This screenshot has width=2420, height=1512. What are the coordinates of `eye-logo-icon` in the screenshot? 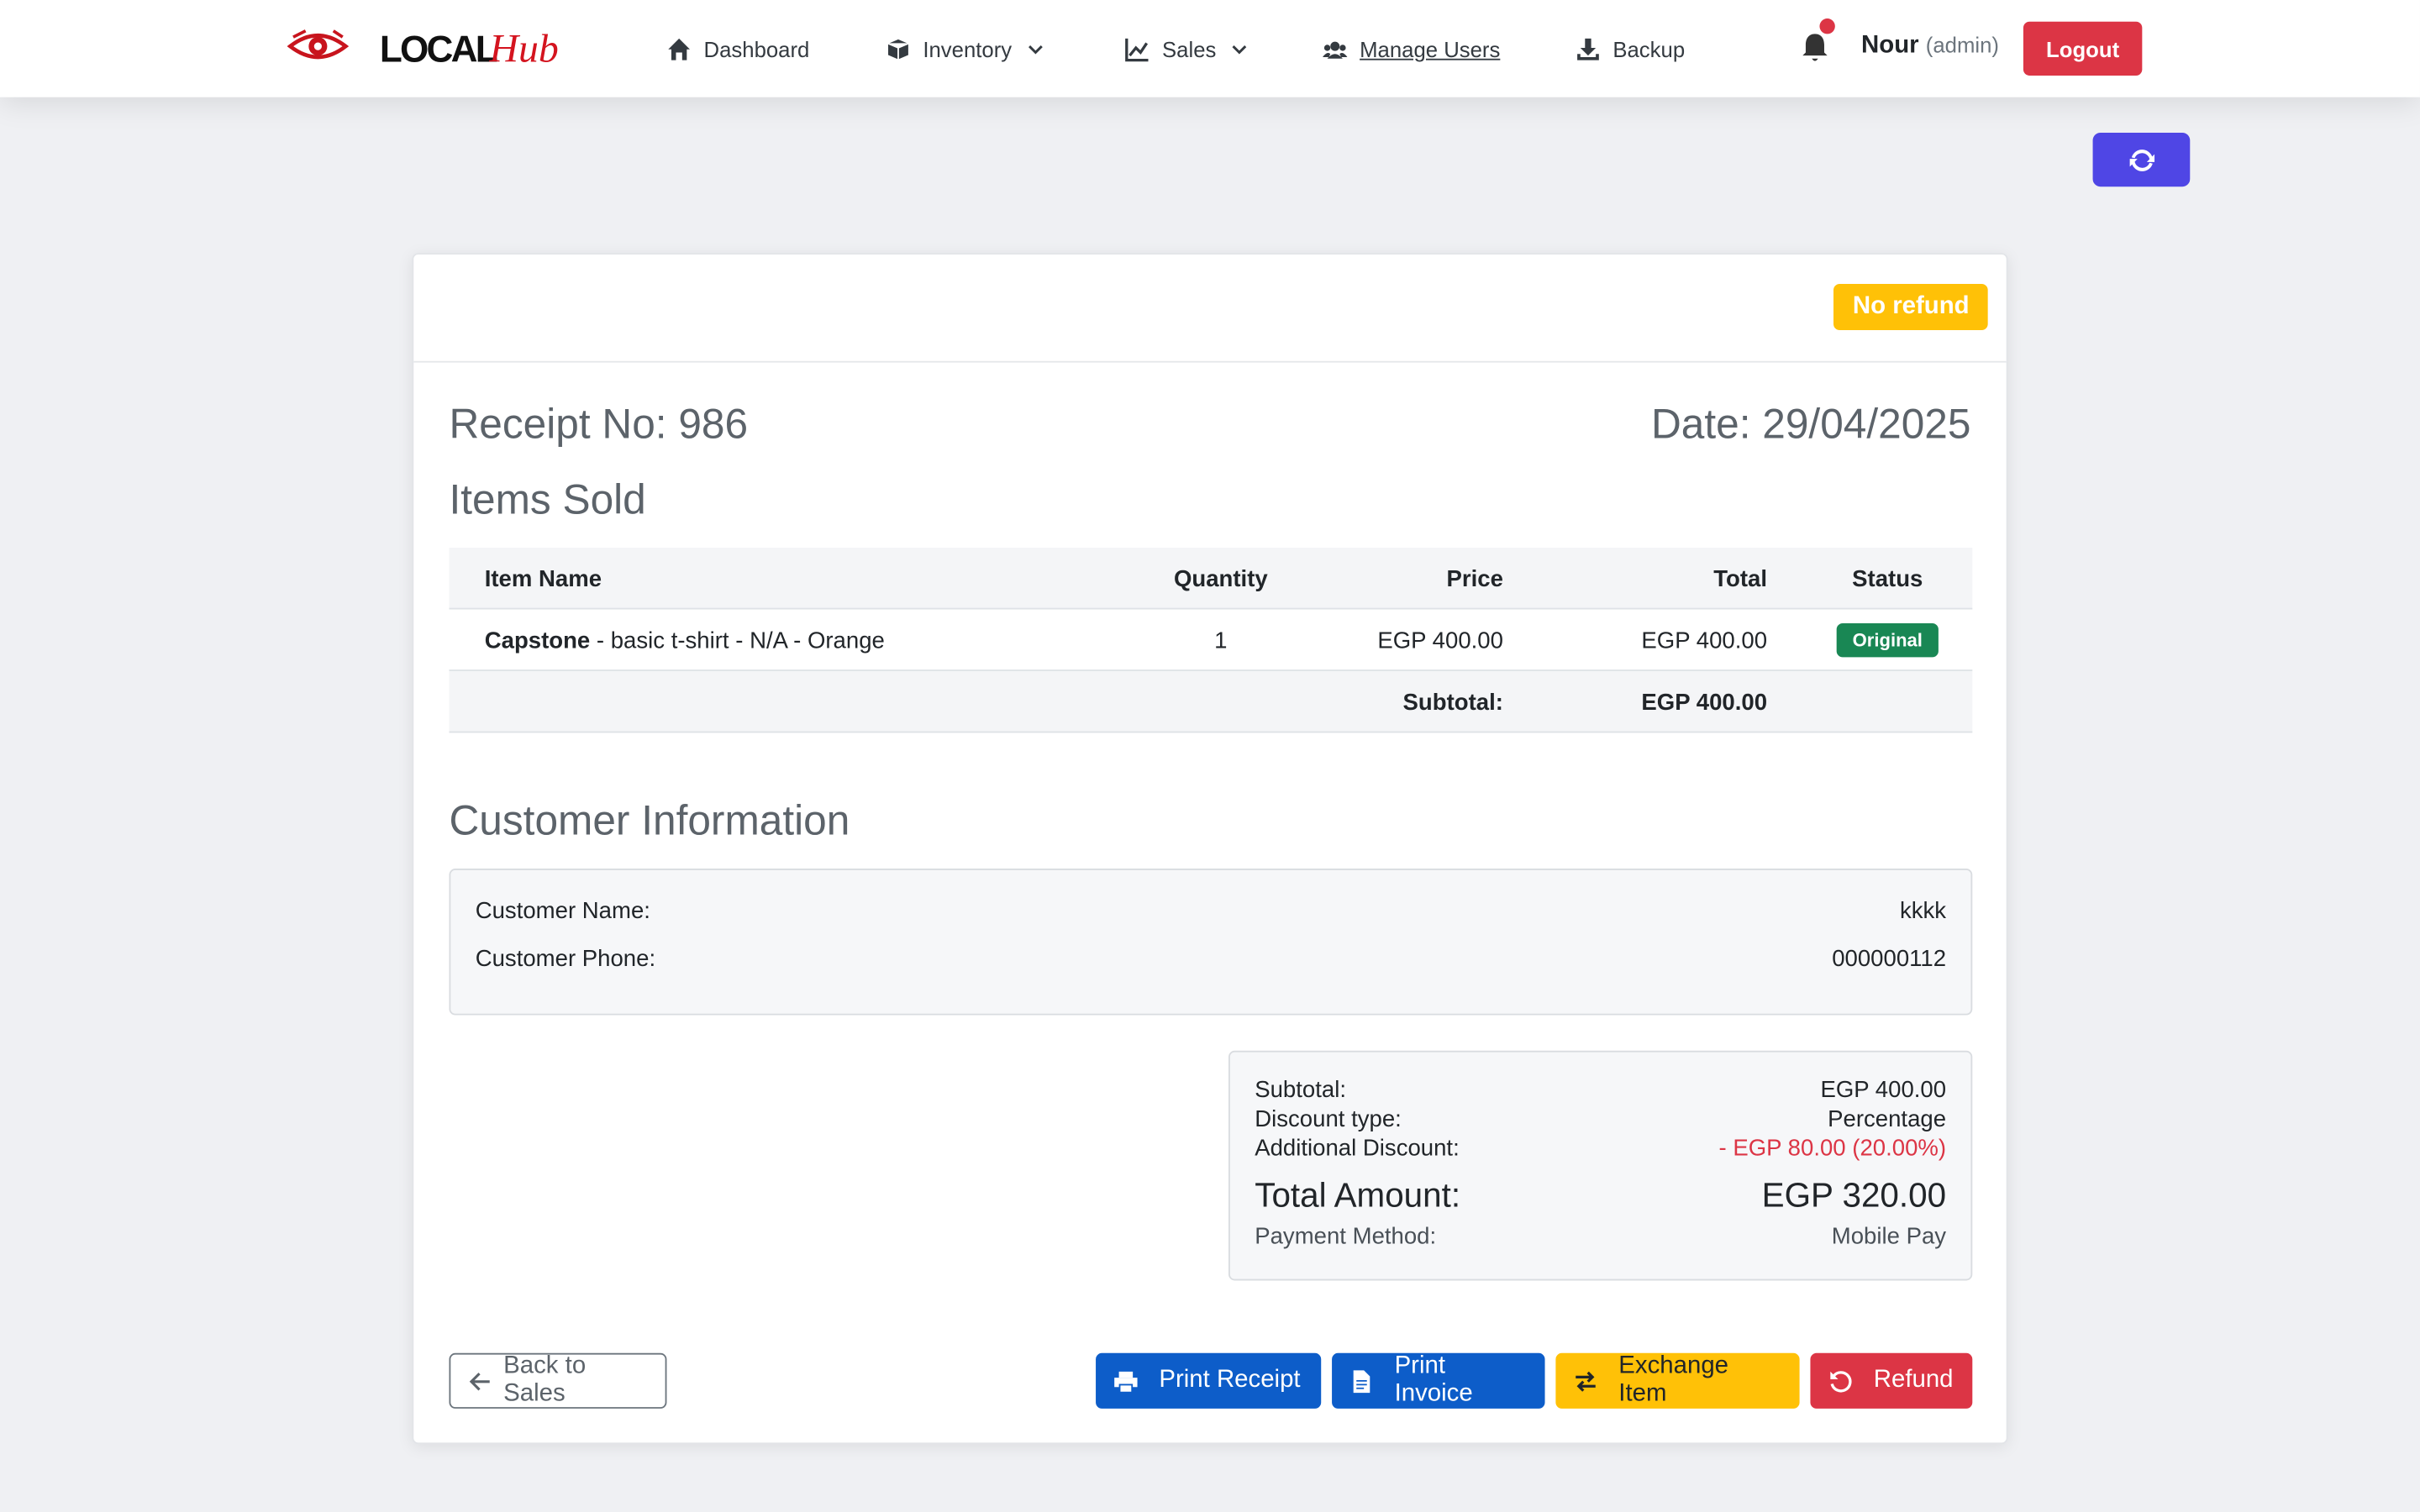 It's located at (318, 44).